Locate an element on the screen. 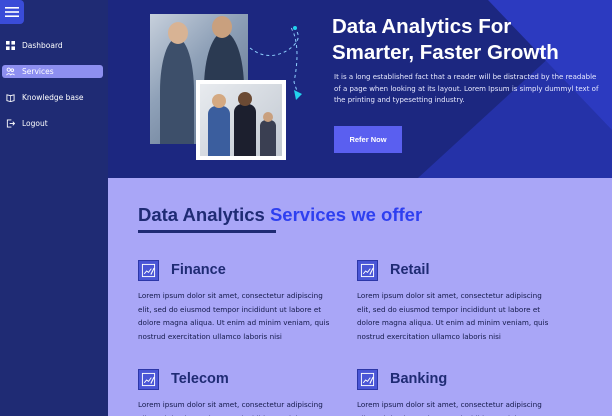  logout-icon is located at coordinates (10, 123).